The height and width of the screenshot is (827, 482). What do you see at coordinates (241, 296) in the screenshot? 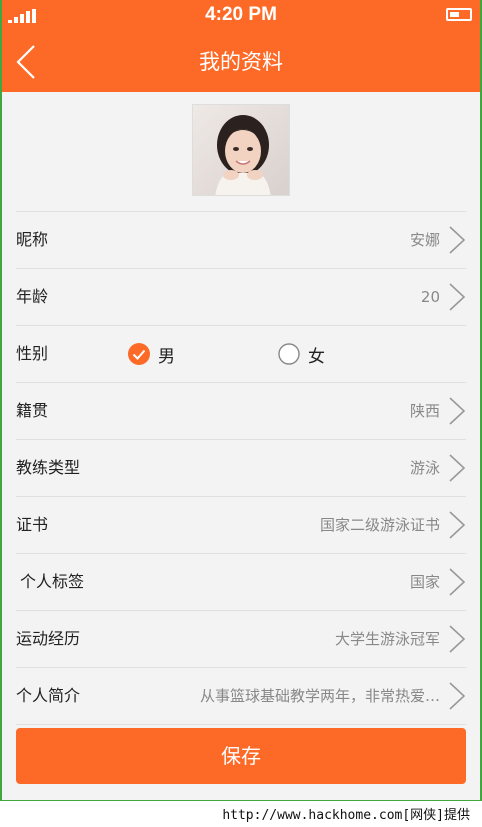
I see `row-age: 年龄 20` at bounding box center [241, 296].